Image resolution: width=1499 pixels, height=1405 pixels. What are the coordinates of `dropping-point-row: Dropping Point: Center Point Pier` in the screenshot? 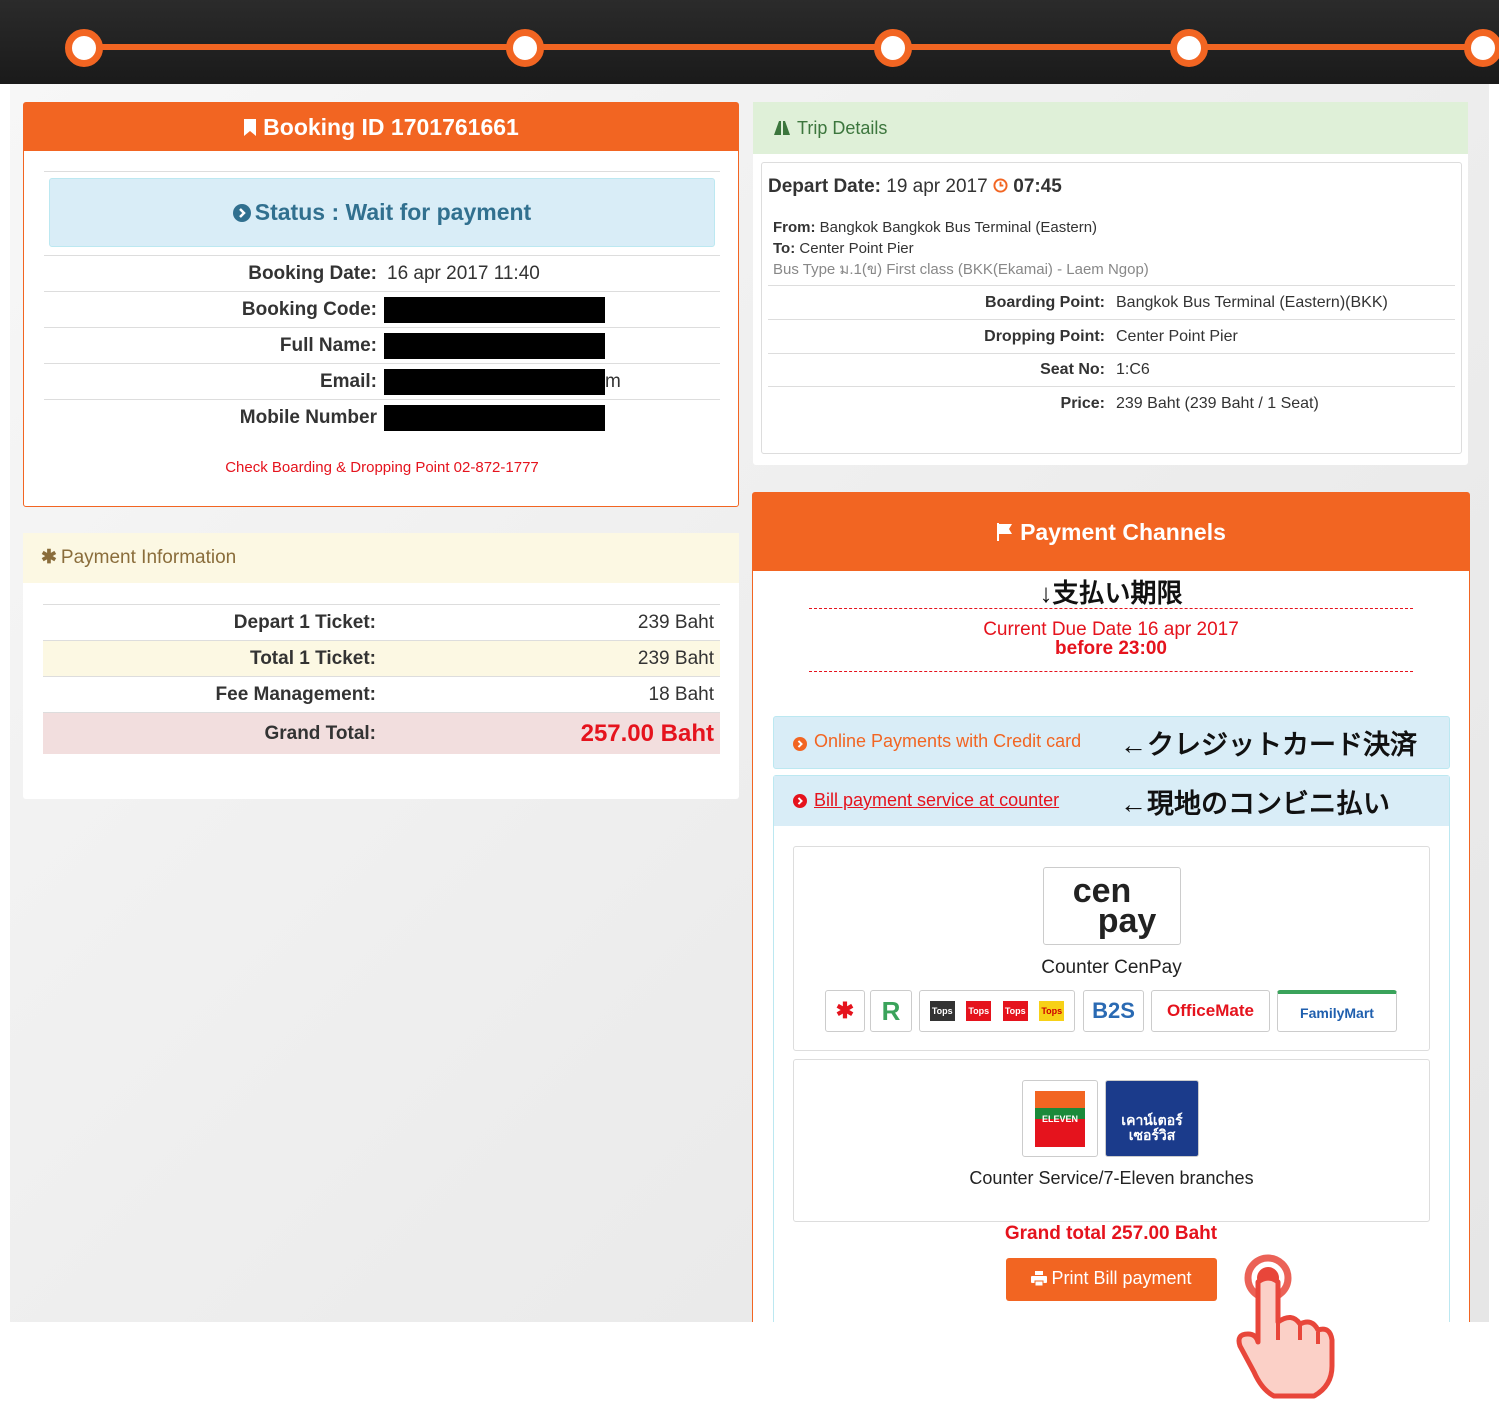 It's located at (1111, 336).